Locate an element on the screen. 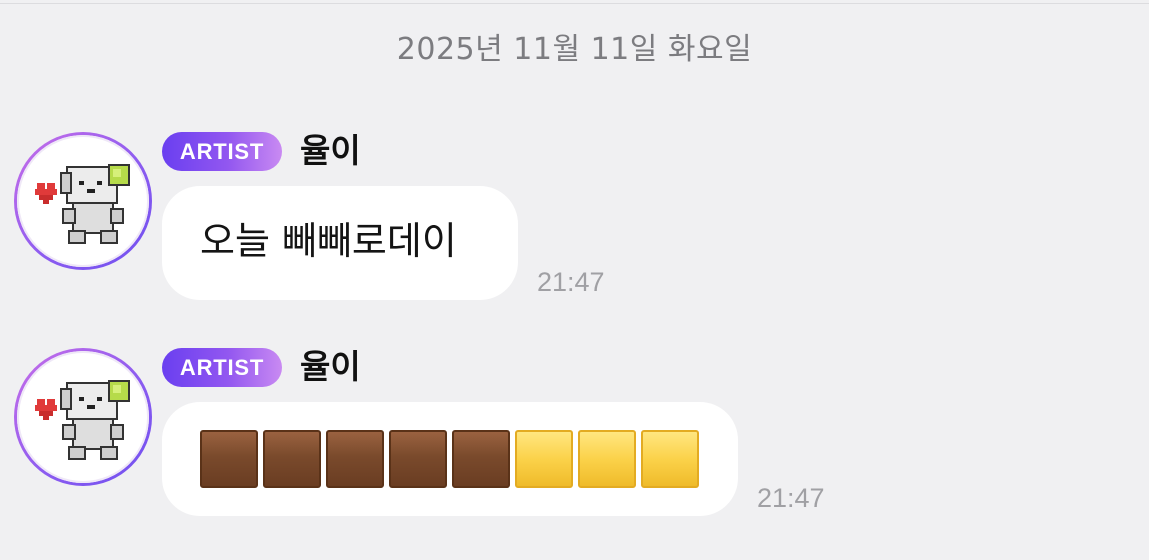  top-divider is located at coordinates (574, 3).